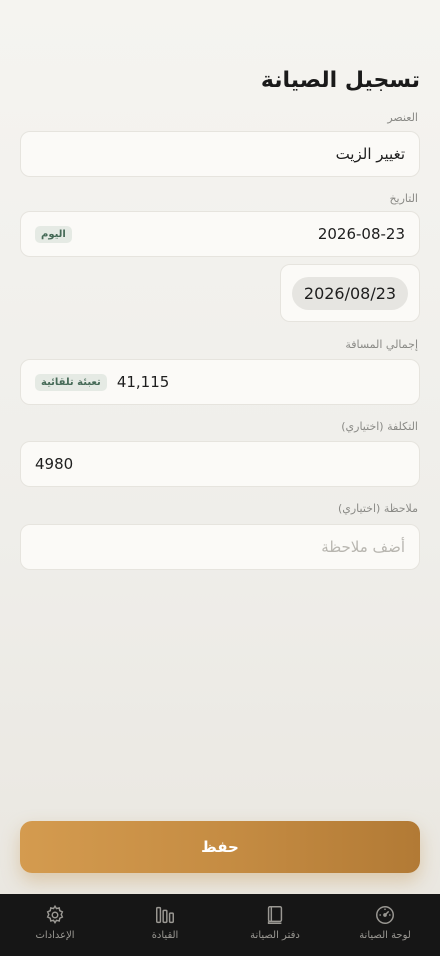  I want to click on item-label: العنصر, so click(402, 117).